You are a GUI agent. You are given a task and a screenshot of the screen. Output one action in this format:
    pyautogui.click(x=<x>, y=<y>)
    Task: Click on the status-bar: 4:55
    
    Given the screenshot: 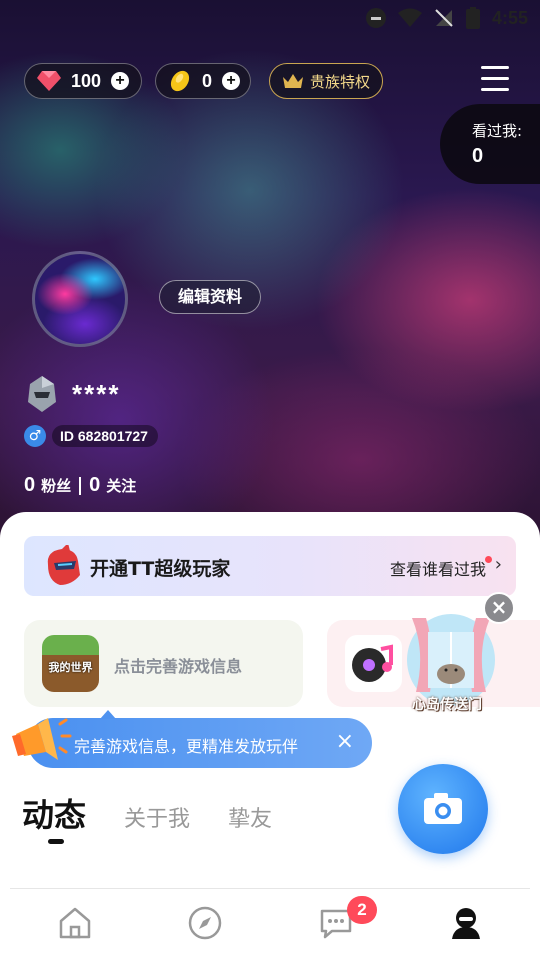 What is the action you would take?
    pyautogui.click(x=446, y=18)
    